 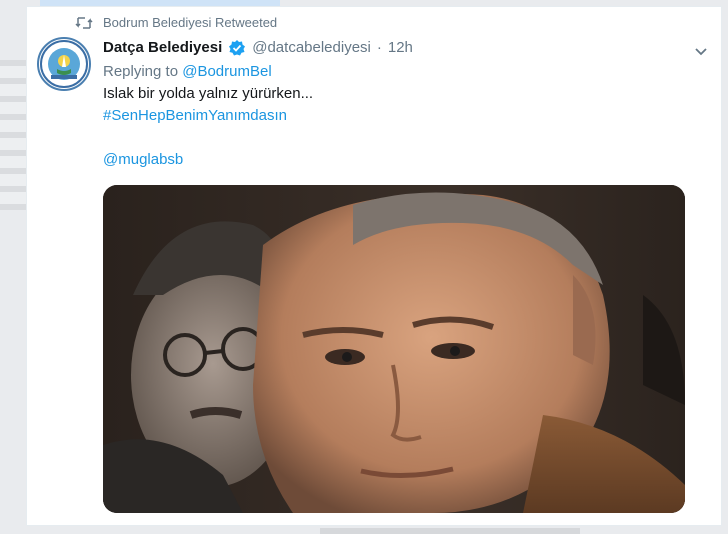 What do you see at coordinates (143, 159) in the screenshot?
I see `mention-link: @muglabsb` at bounding box center [143, 159].